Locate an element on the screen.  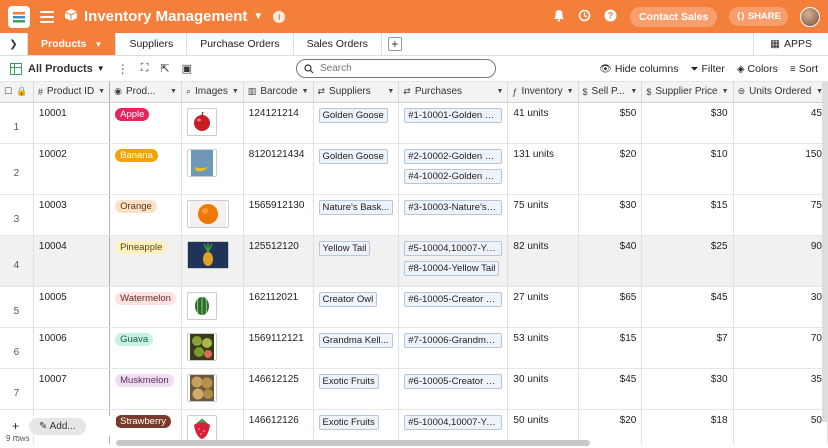
cell-inventory: 82 units is located at coordinates (543, 261).